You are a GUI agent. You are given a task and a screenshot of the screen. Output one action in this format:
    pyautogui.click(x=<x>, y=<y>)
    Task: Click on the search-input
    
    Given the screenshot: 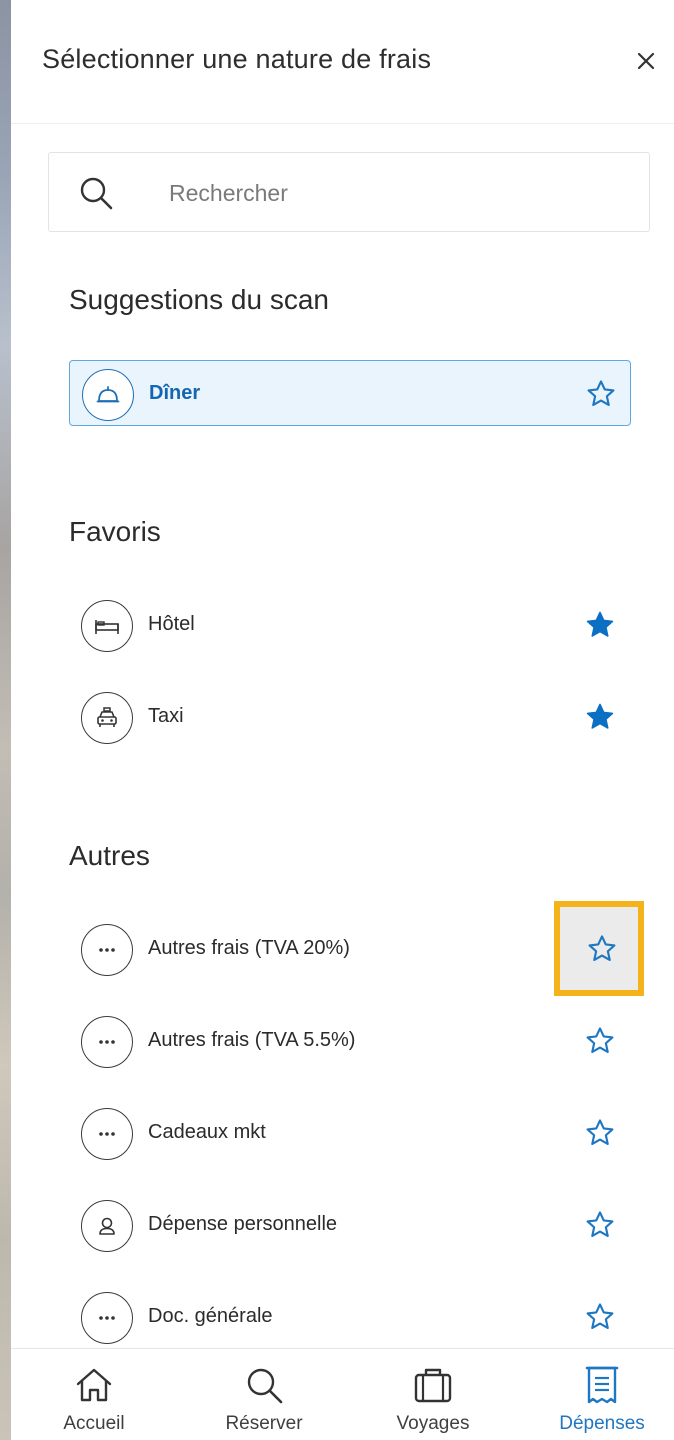 What is the action you would take?
    pyautogui.click(x=399, y=193)
    